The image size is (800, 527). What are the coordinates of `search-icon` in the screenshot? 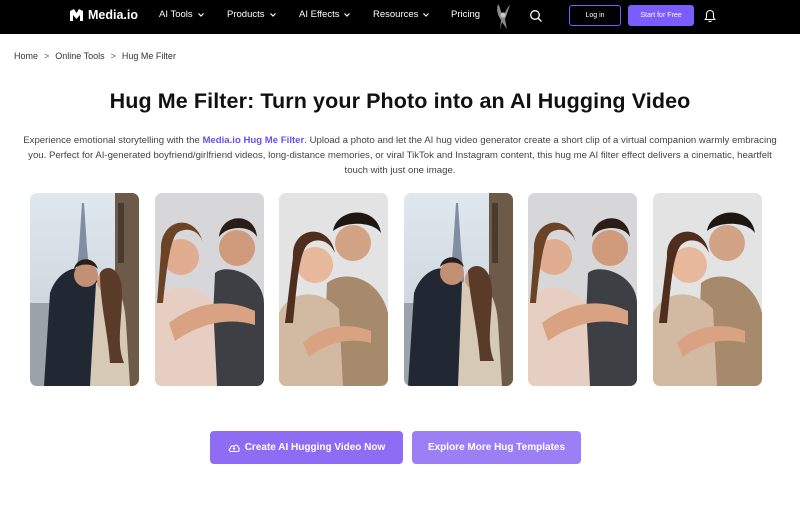 It's located at (536, 16).